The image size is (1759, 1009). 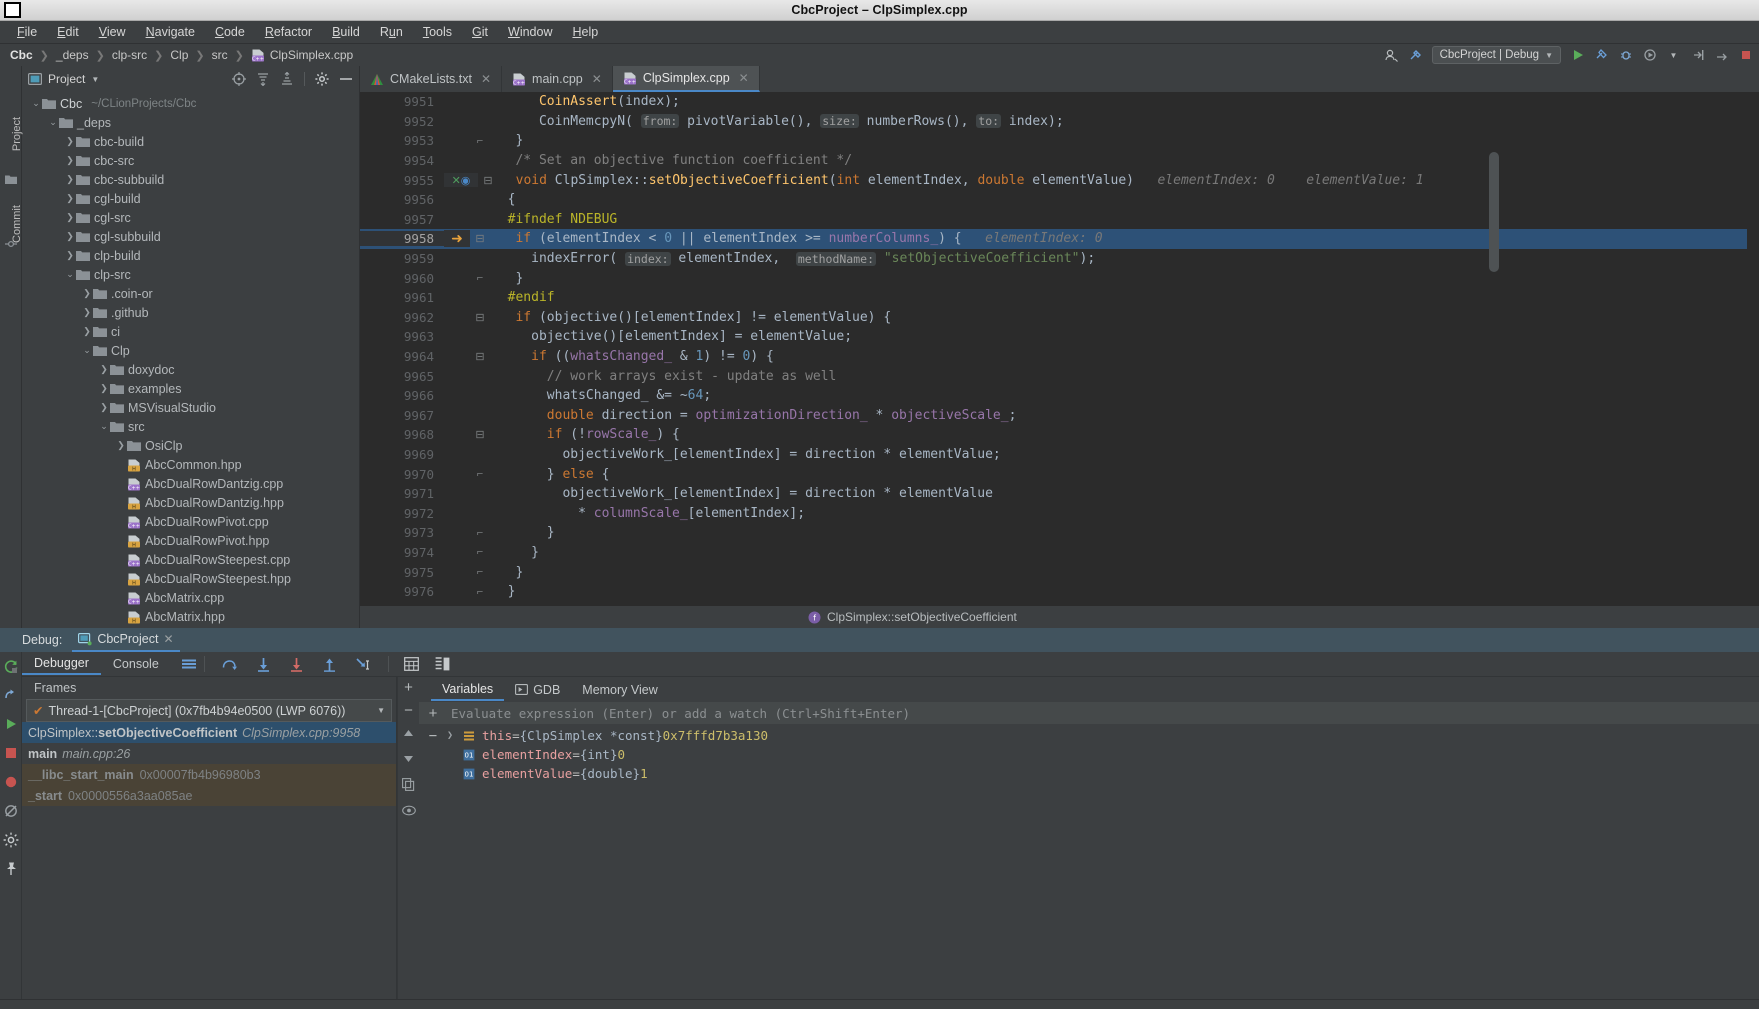 I want to click on run-with-coverage-button, so click(x=1649, y=55).